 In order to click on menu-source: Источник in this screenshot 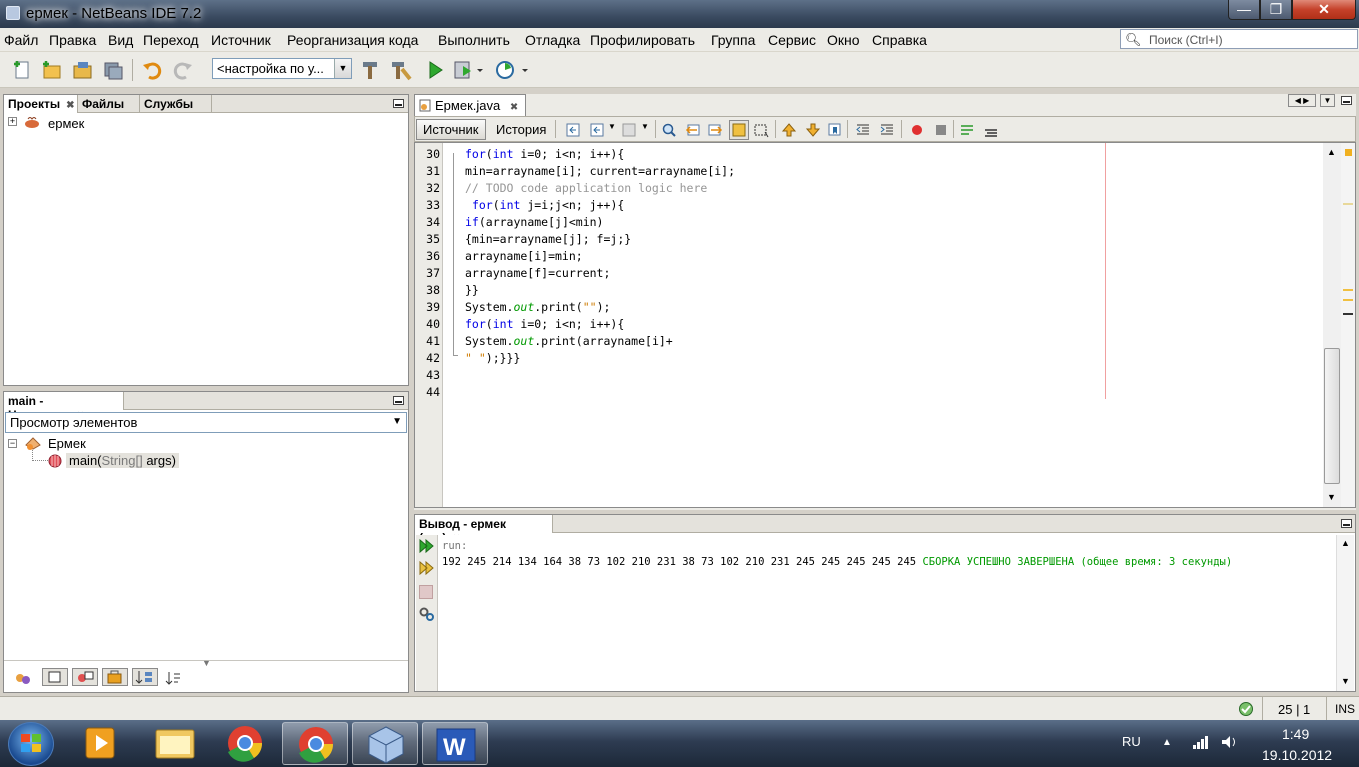, I will do `click(241, 40)`.